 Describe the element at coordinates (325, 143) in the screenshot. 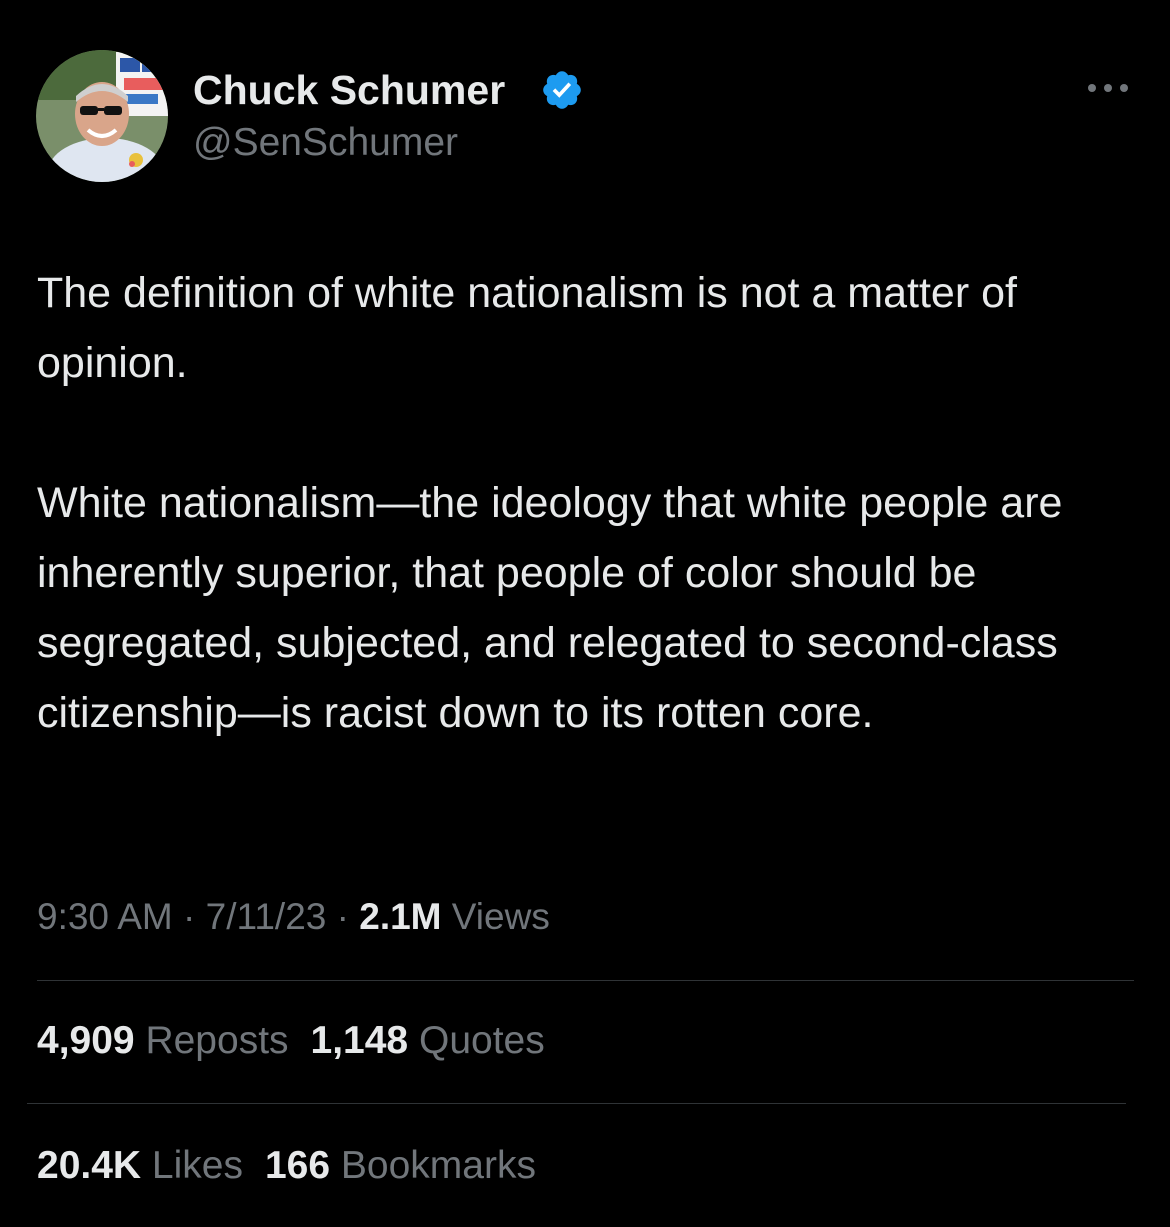

I see `author-handle: @SenSchumer` at that location.